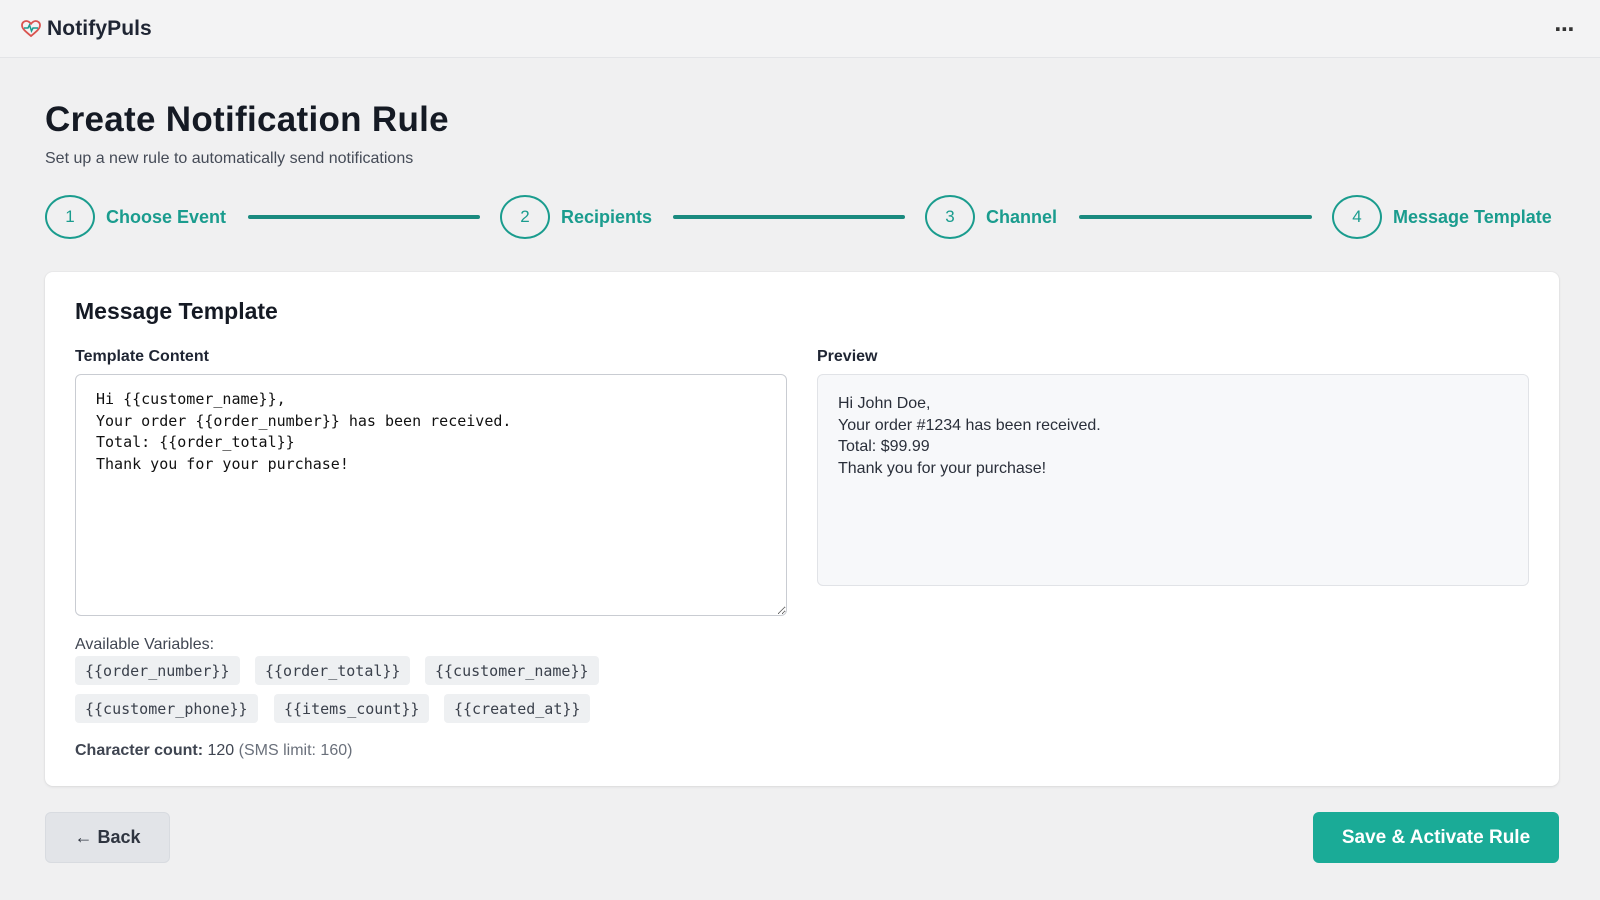 This screenshot has height=900, width=1600. I want to click on variable-chip: {{customer_phone}}, so click(166, 708).